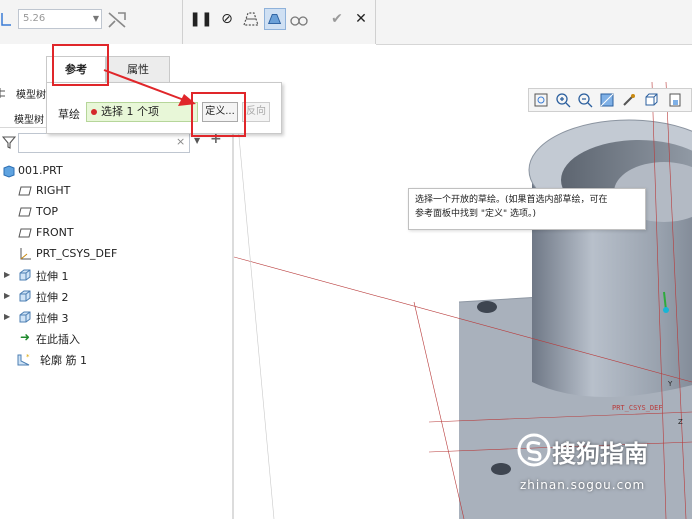  Describe the element at coordinates (116, 359) in the screenshot. I see `tree-item-profile-rib: * 轮廓 筋 1` at that location.